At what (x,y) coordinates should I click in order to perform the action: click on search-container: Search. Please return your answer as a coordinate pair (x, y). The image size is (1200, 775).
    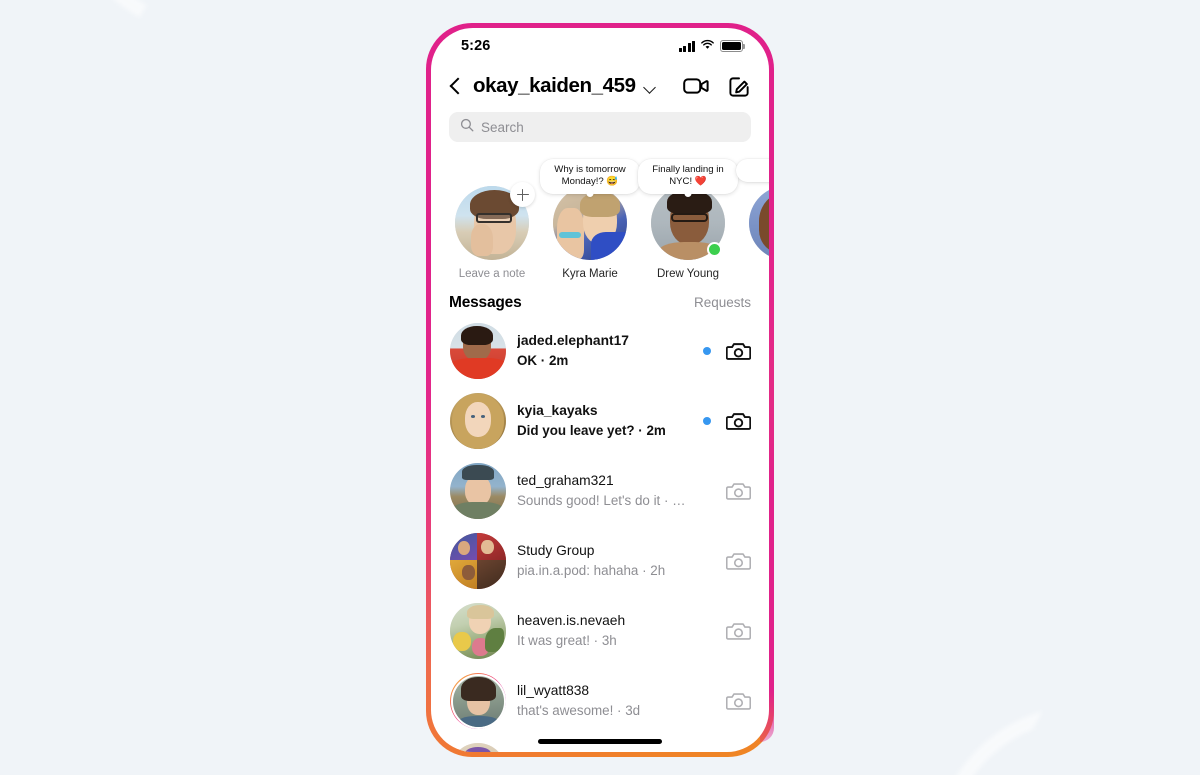
    Looking at the image, I should click on (600, 130).